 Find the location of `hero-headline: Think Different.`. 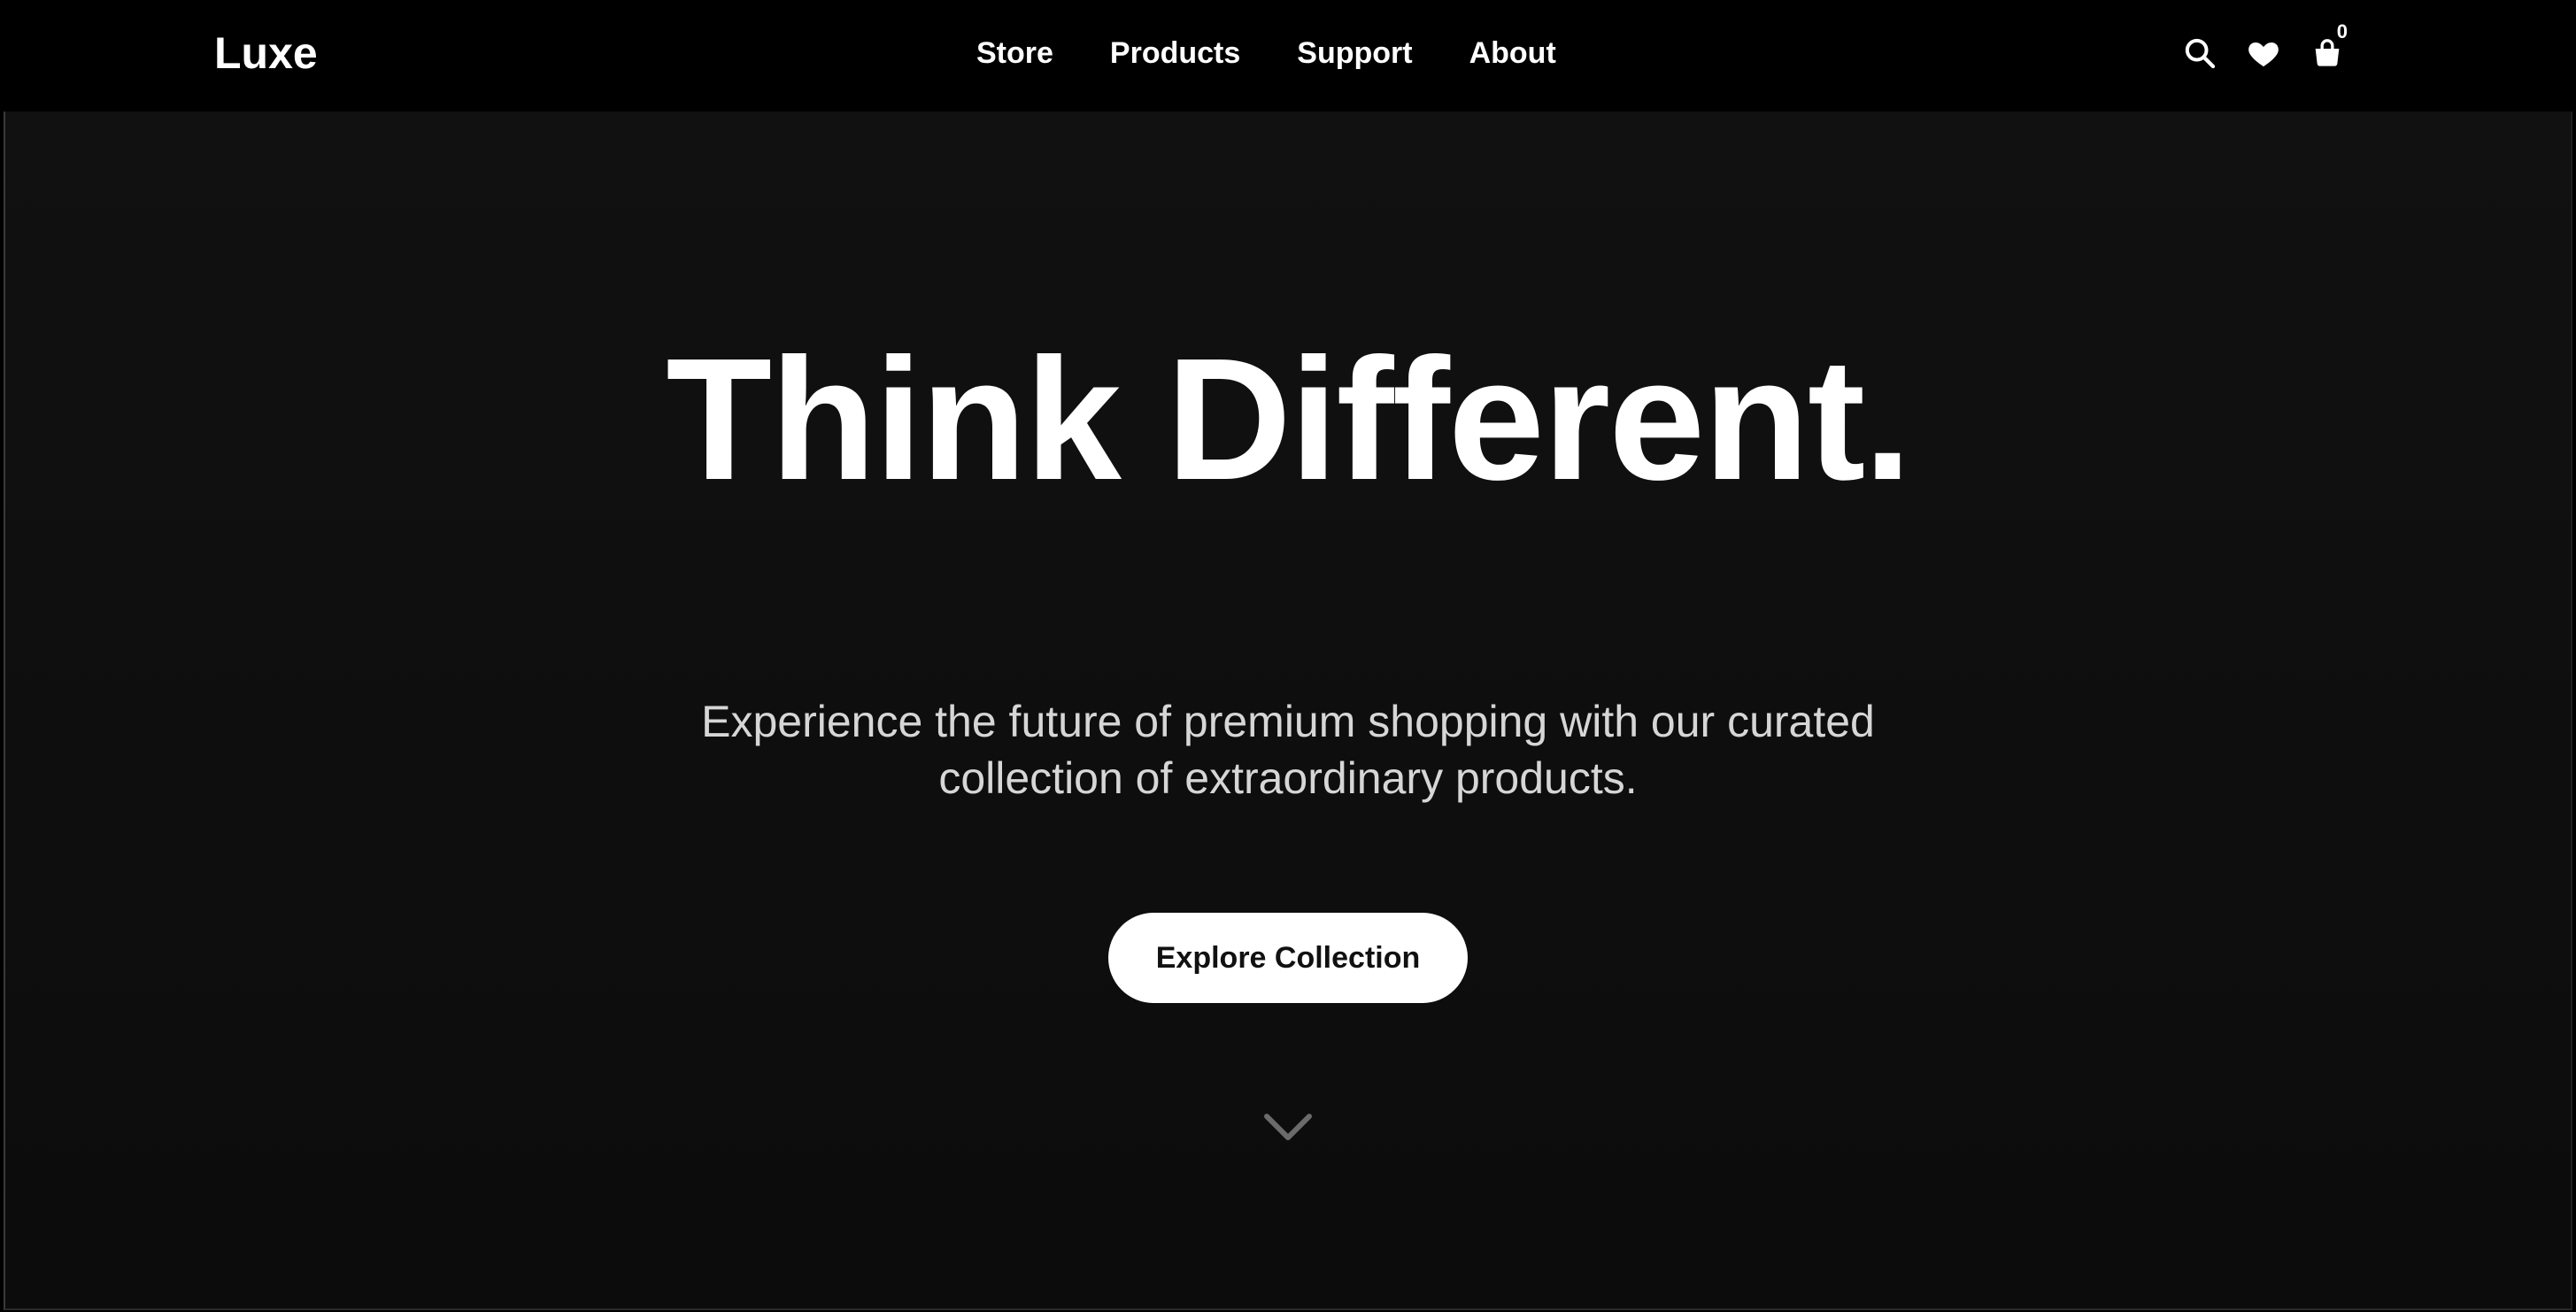

hero-headline: Think Different. is located at coordinates (1288, 419).